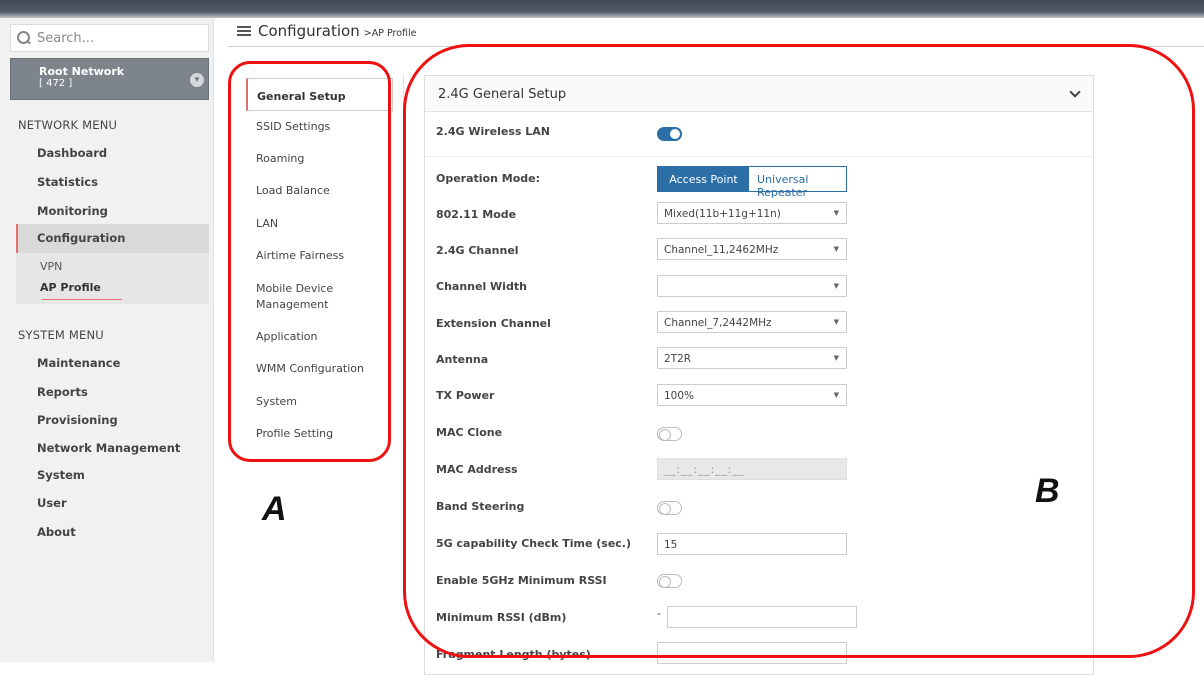  What do you see at coordinates (72, 153) in the screenshot?
I see `sidebar-item-dashboard: Dashboard` at bounding box center [72, 153].